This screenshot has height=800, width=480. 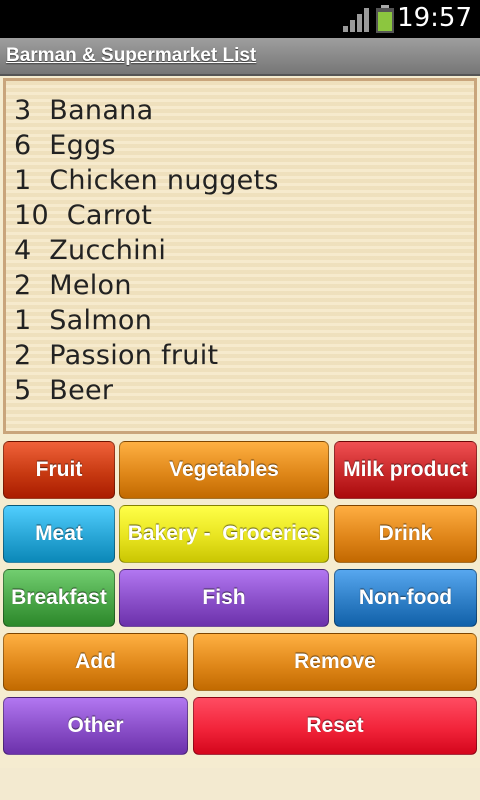 I want to click on battery-icon, so click(x=385, y=19).